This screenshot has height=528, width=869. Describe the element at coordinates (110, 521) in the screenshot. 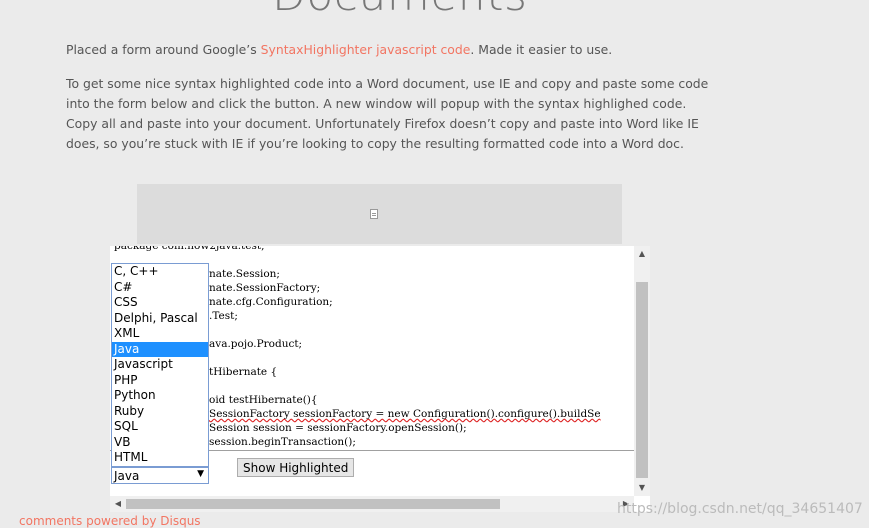

I see `disqus-link: comments powered by Disqus` at that location.